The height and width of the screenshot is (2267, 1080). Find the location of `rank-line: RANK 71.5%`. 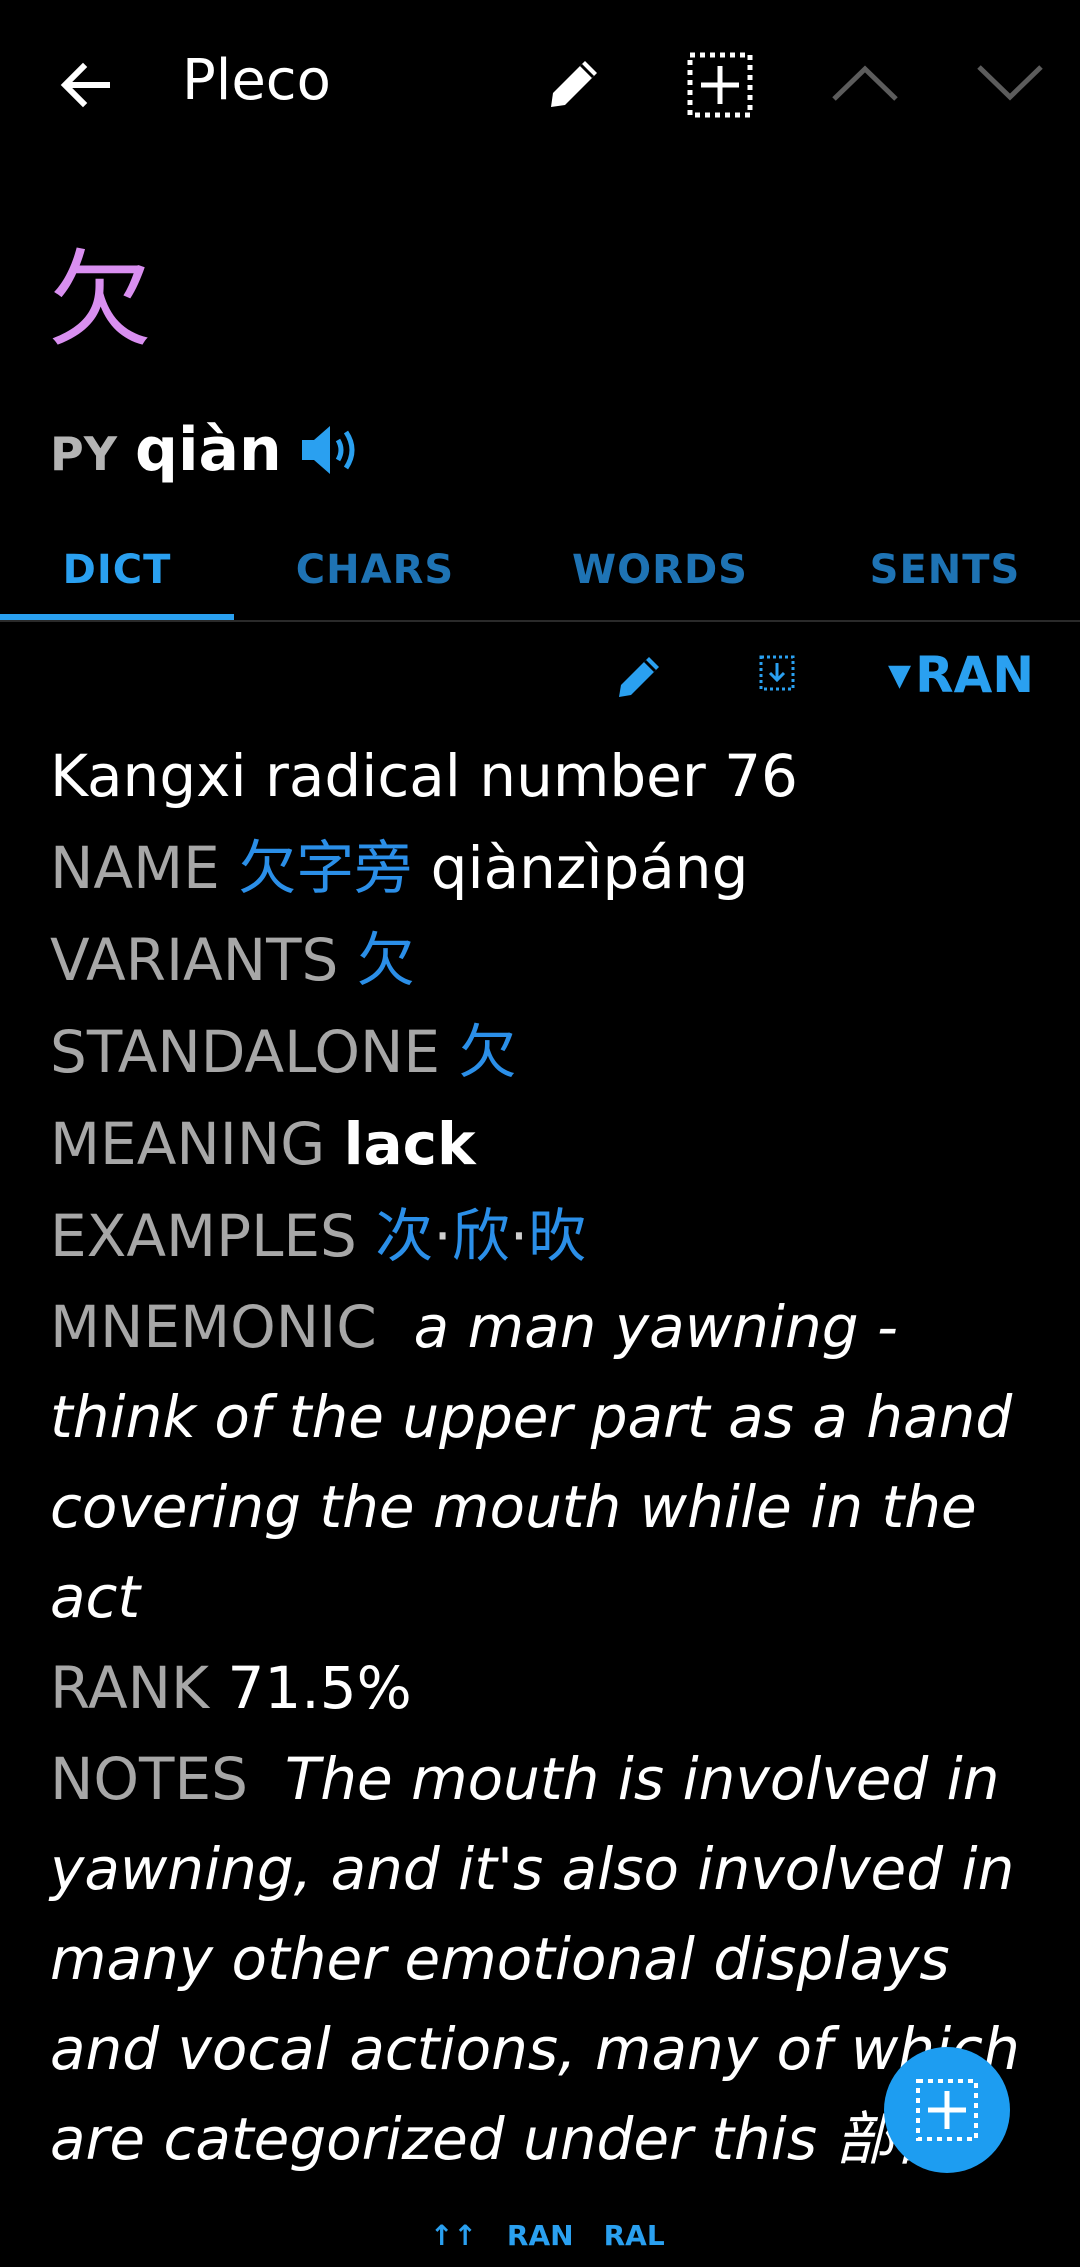

rank-line: RANK 71.5% is located at coordinates (545, 1688).